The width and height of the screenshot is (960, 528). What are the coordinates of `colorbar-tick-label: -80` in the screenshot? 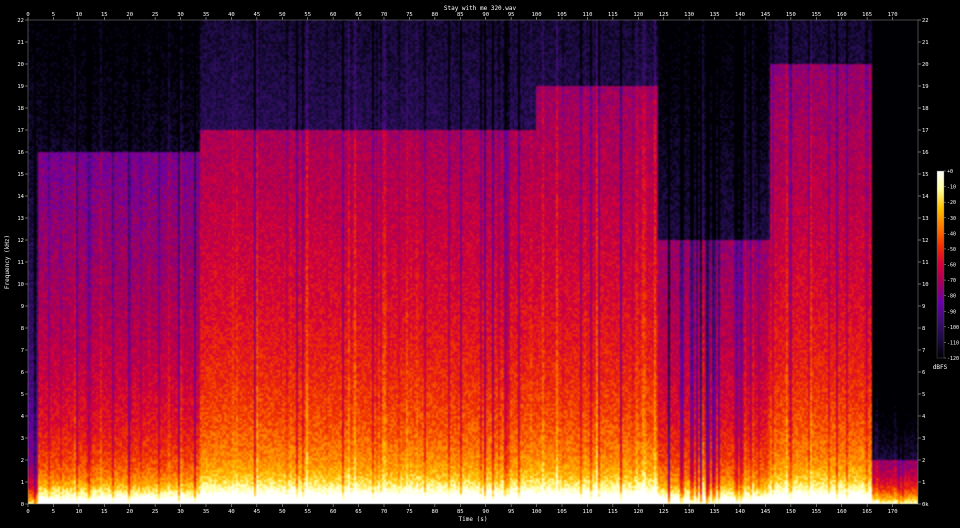 It's located at (951, 297).